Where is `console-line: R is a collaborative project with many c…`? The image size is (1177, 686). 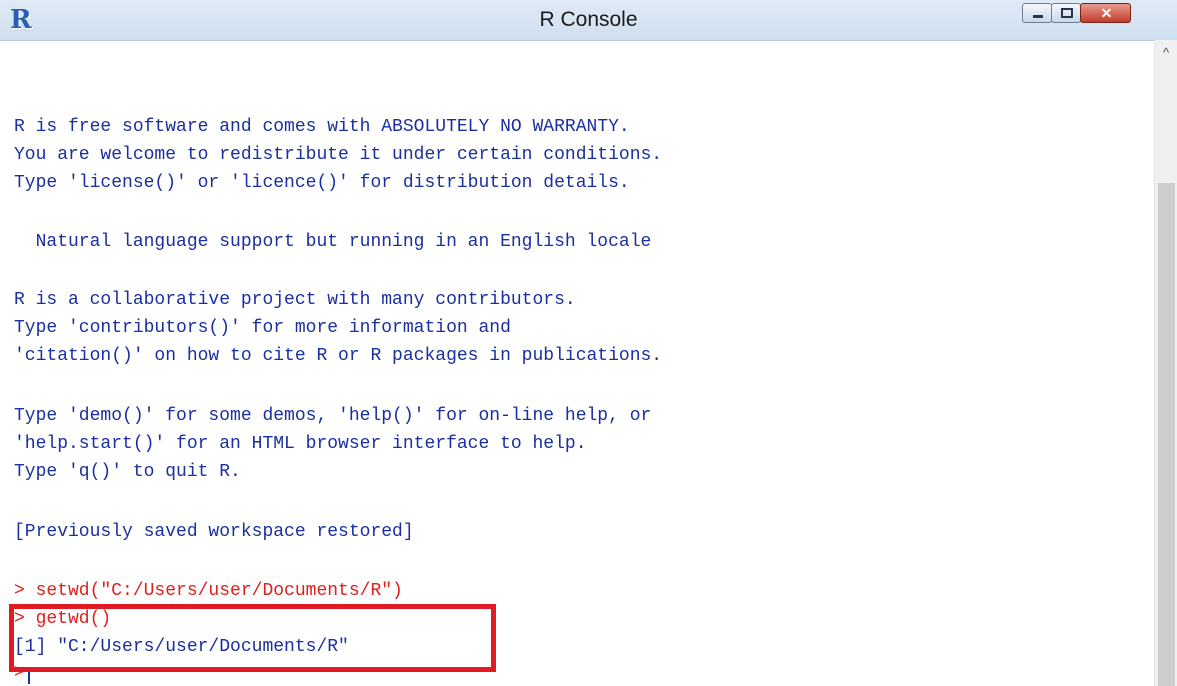 console-line: R is a collaborative project with many c… is located at coordinates (295, 300).